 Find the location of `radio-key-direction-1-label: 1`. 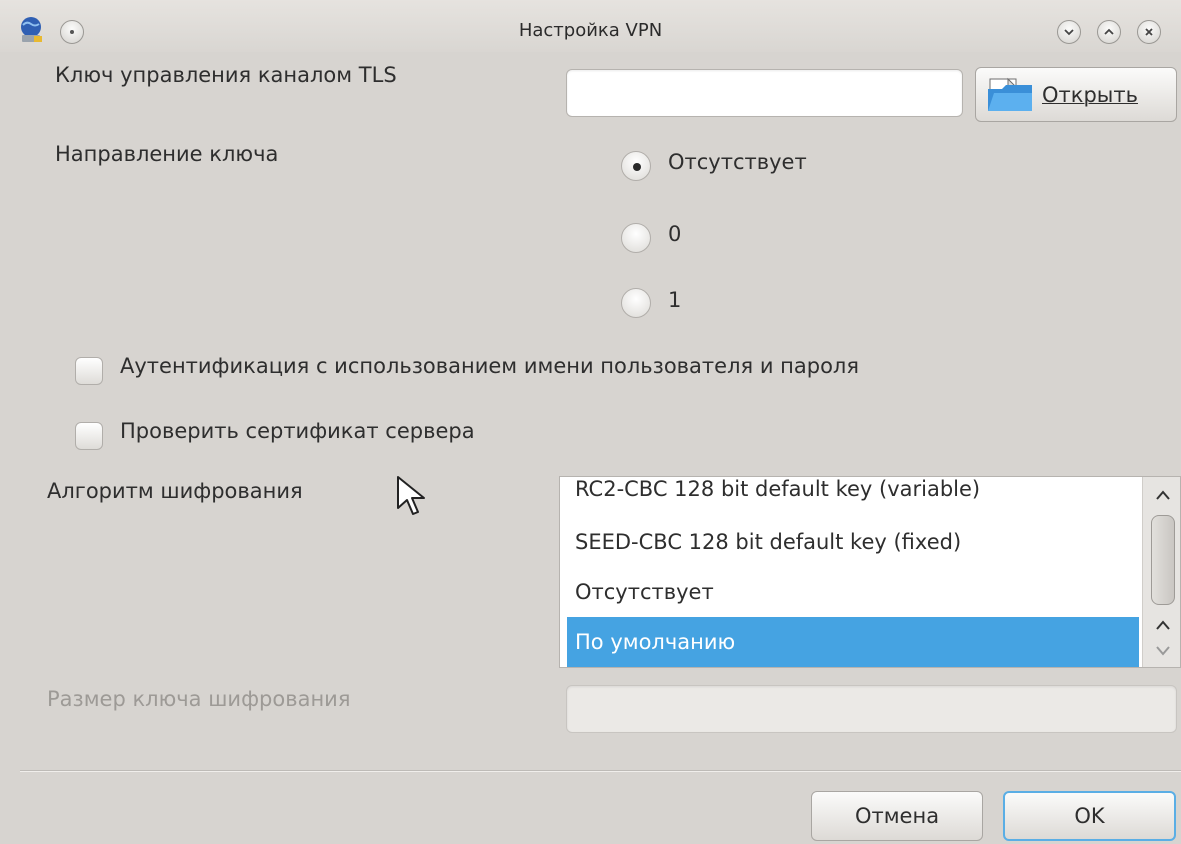

radio-key-direction-1-label: 1 is located at coordinates (675, 300).